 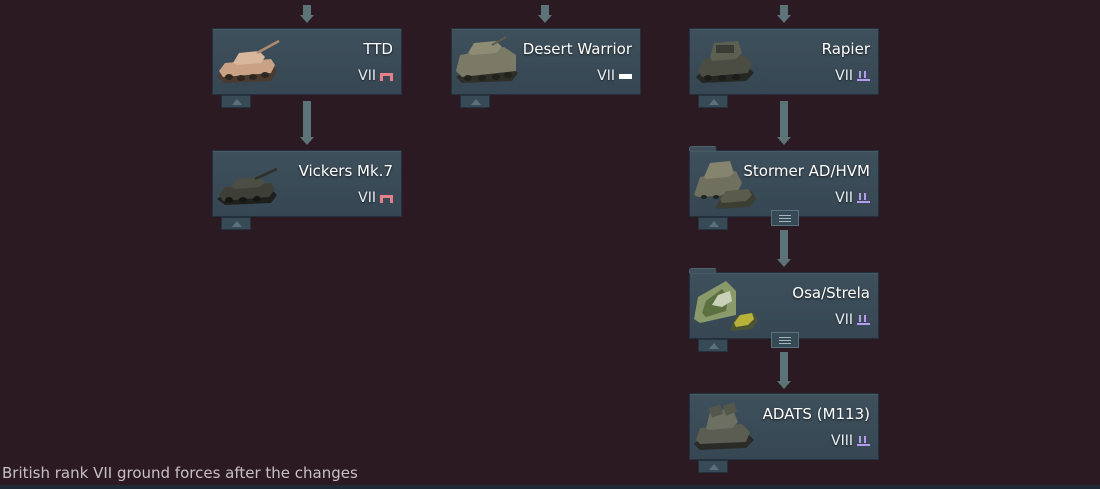 I want to click on vehicle-card-adats: ADATS (M113) VIII, so click(x=784, y=426).